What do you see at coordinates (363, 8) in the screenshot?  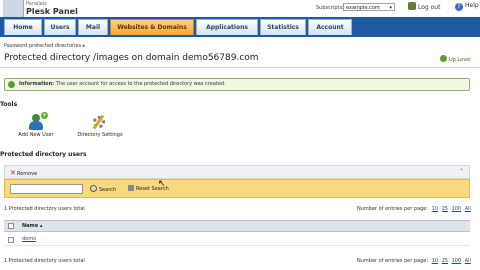 I see `subscription-value: example.com` at bounding box center [363, 8].